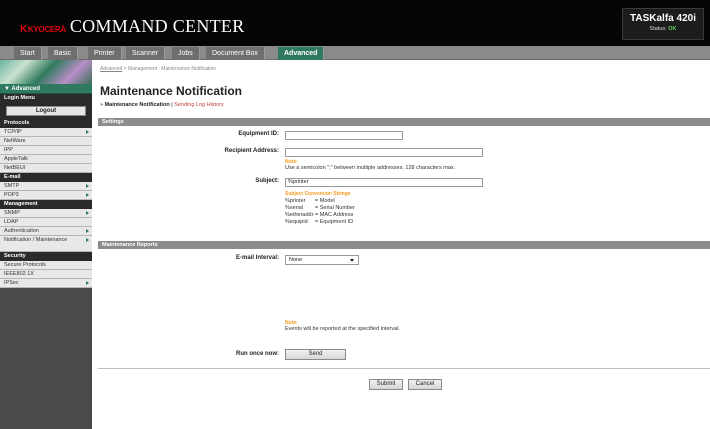 This screenshot has width=710, height=429. What do you see at coordinates (318, 194) in the screenshot?
I see `subject-conversion-title: Subject Conversion Strings` at bounding box center [318, 194].